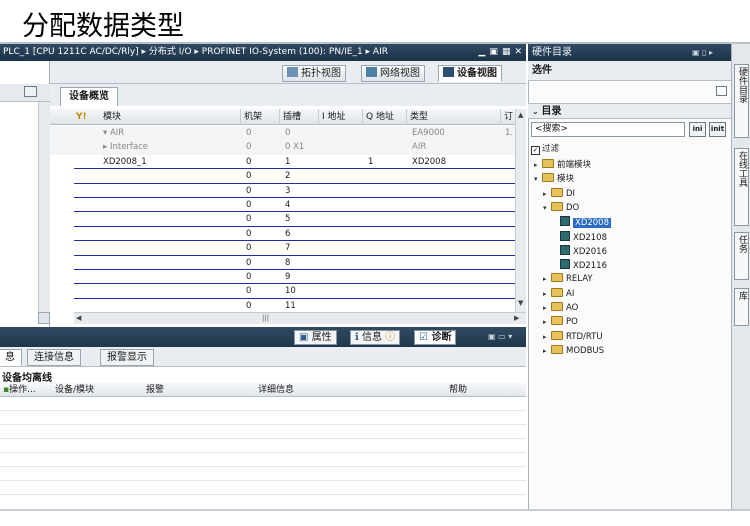 This screenshot has width=750, height=526. Describe the element at coordinates (282, 219) in the screenshot. I see `table-row: 05` at that location.